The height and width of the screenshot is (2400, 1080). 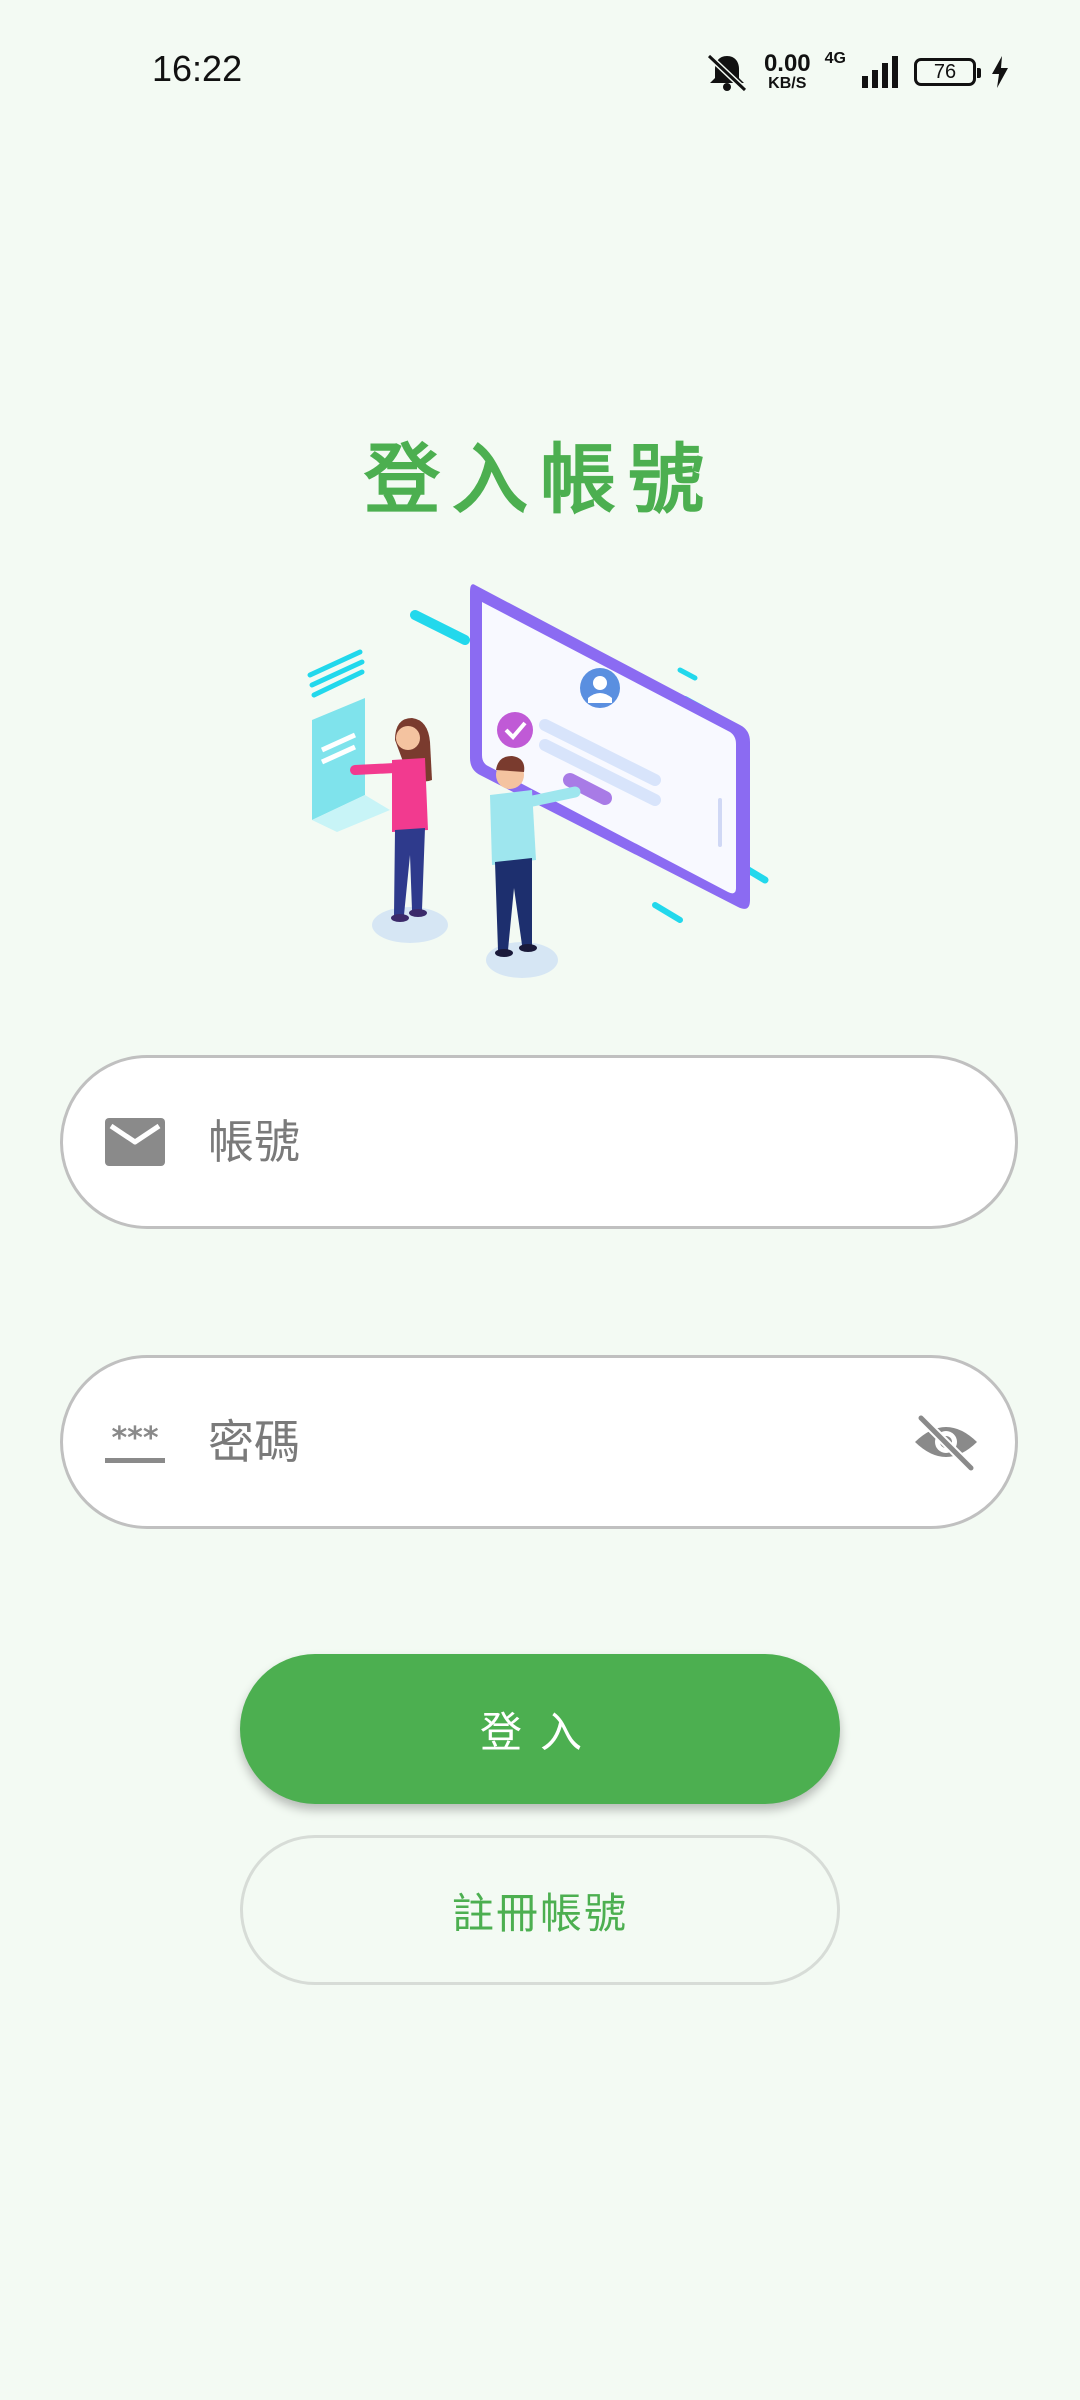 I want to click on mute-bell-icon, so click(x=726, y=72).